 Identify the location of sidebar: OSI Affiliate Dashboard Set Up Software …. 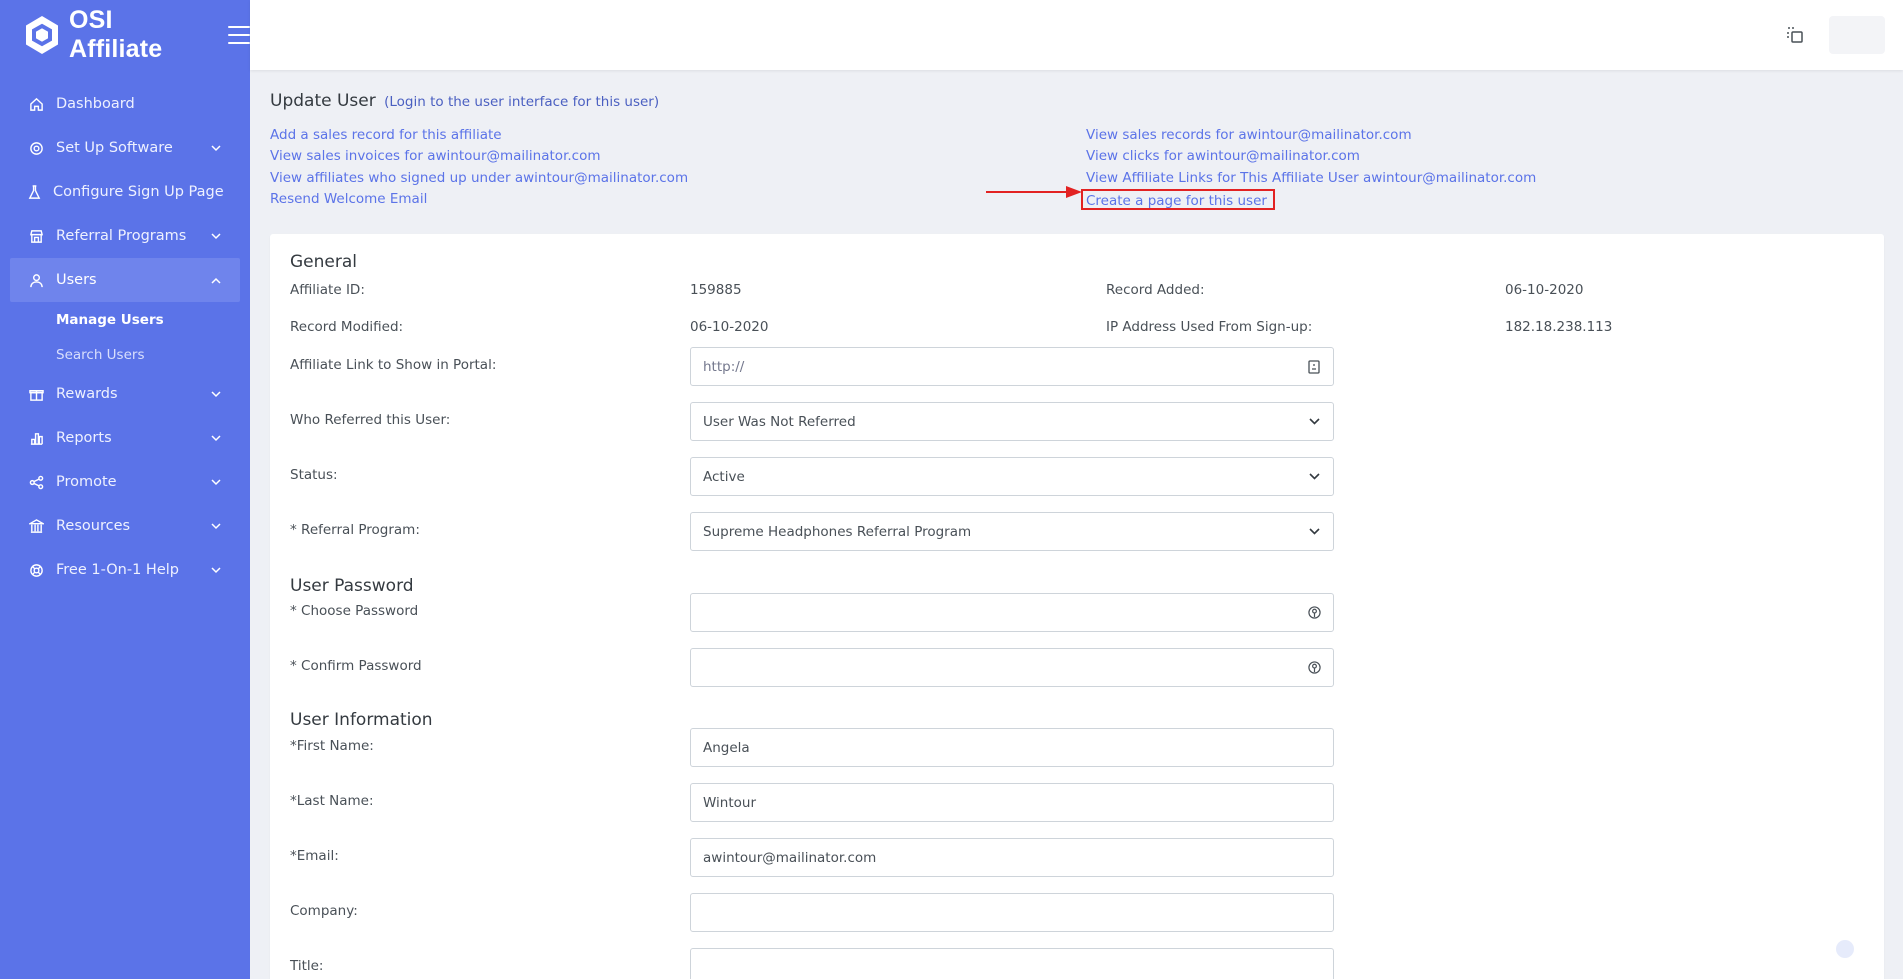
(125, 489).